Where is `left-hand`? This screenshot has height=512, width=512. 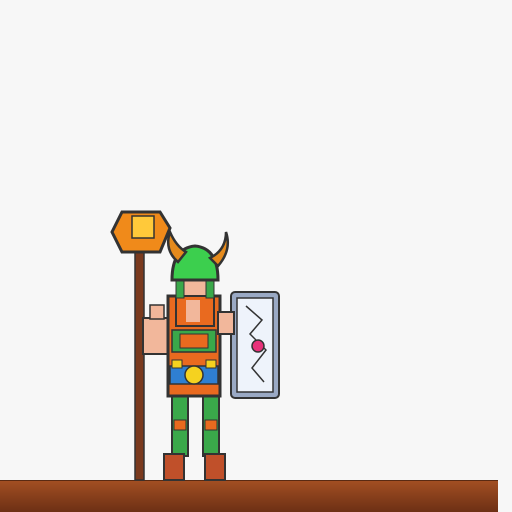 left-hand is located at coordinates (157, 312).